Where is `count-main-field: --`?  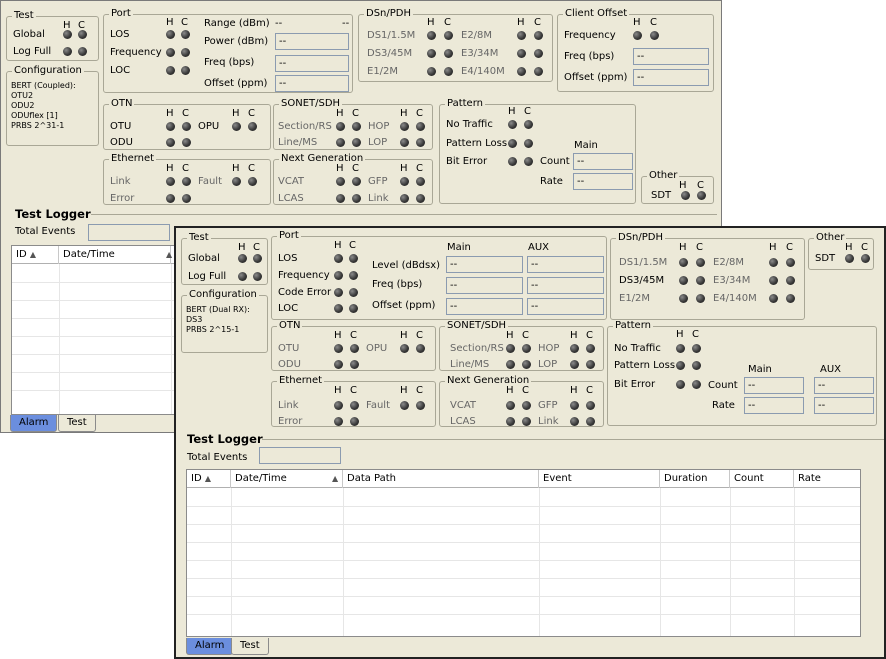
count-main-field: -- is located at coordinates (774, 385).